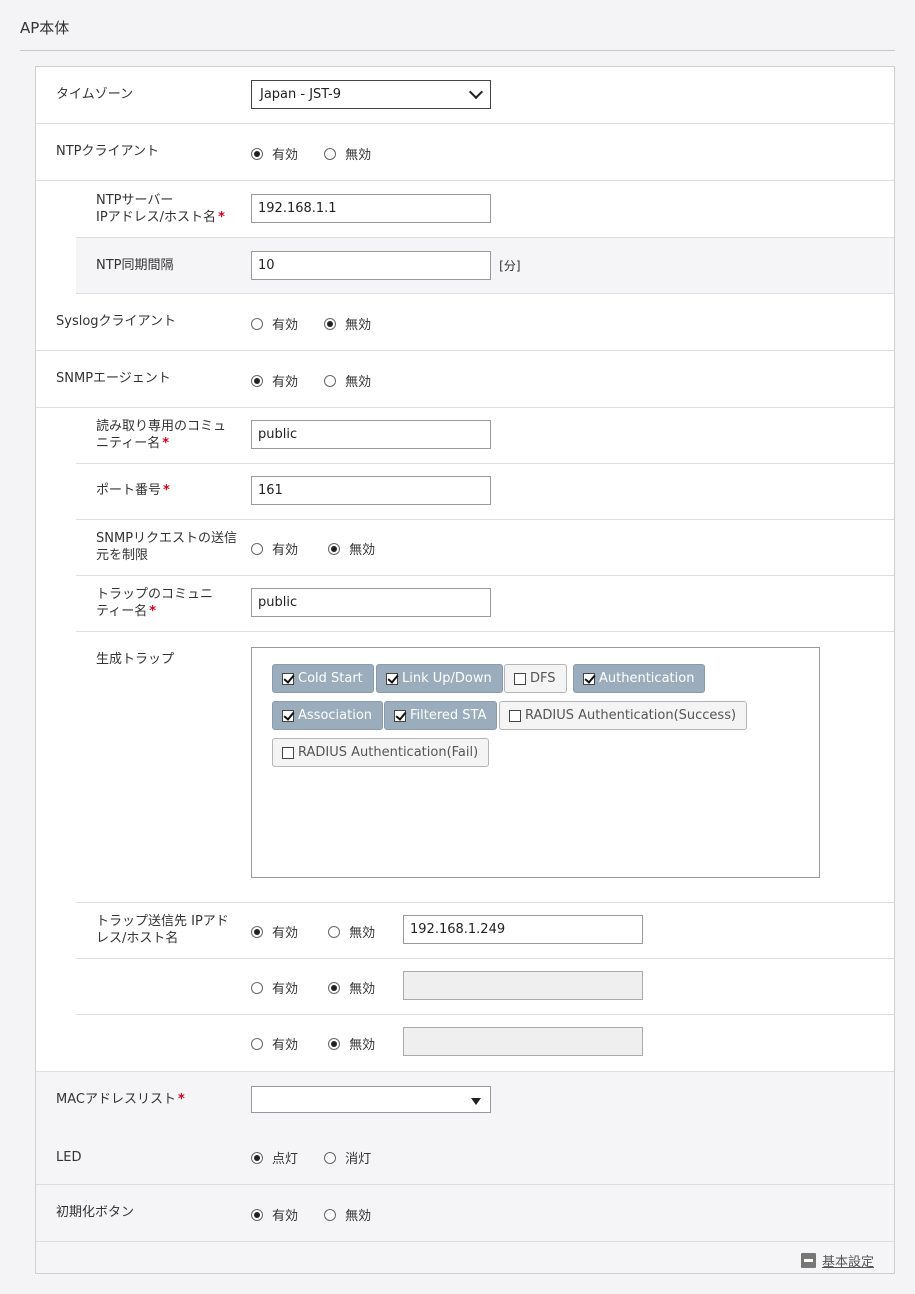 Image resolution: width=915 pixels, height=1294 pixels. I want to click on timezone-row: タイムゾーン Japan - JST-9, so click(465, 95).